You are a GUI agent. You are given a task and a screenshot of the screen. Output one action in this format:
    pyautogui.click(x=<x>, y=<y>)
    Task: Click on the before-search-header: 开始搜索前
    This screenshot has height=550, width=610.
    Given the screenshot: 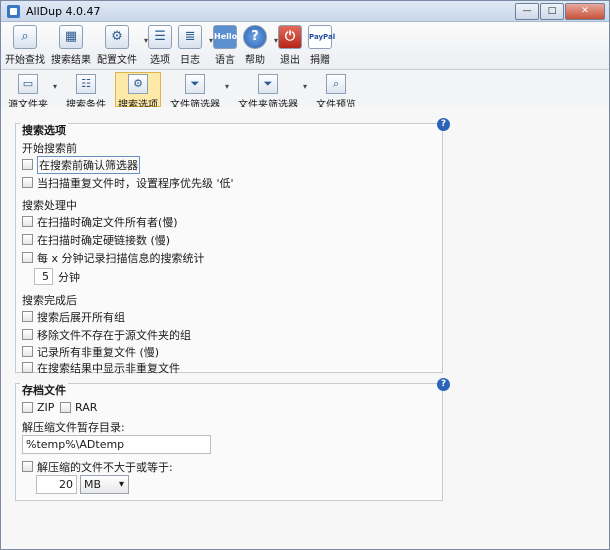 What is the action you would take?
    pyautogui.click(x=49, y=148)
    